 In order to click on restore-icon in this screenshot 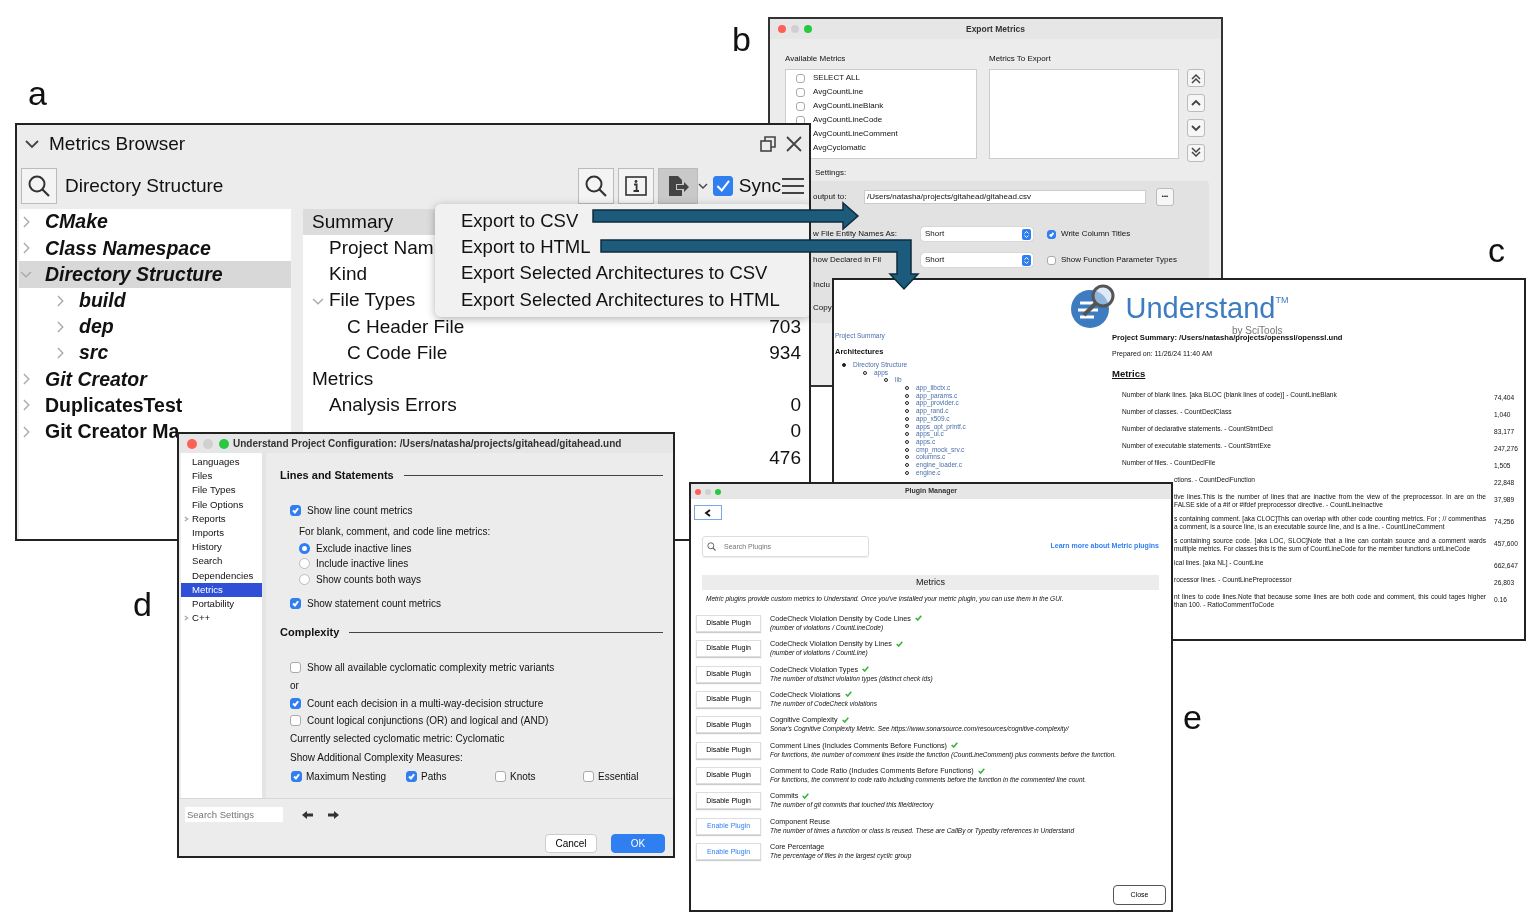, I will do `click(768, 144)`.